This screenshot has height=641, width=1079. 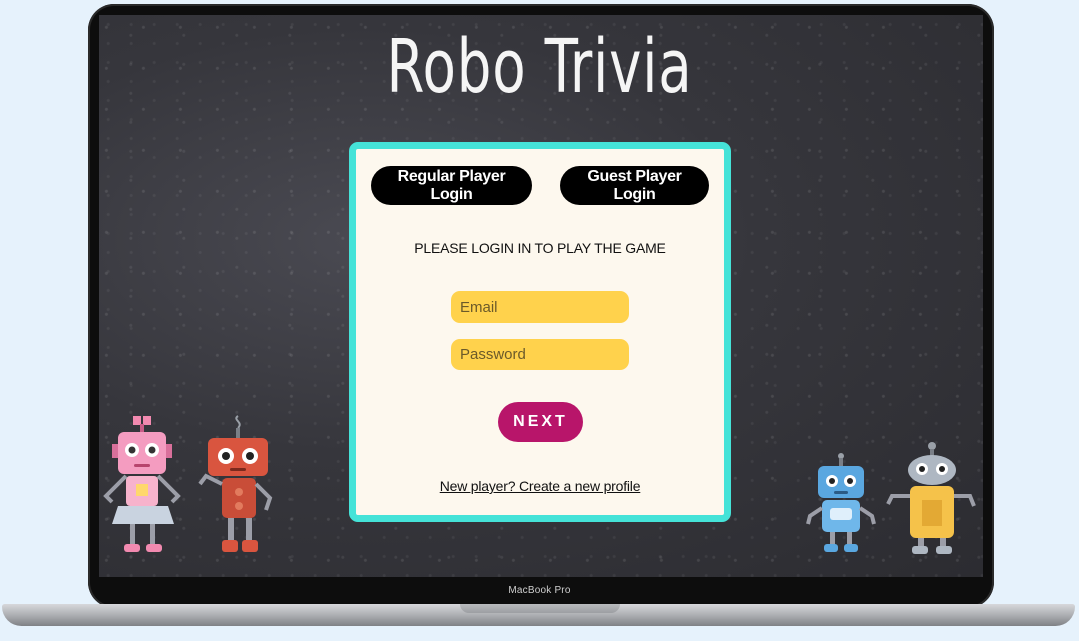 I want to click on regular-player-login-button: Regular Player Login, so click(x=451, y=185).